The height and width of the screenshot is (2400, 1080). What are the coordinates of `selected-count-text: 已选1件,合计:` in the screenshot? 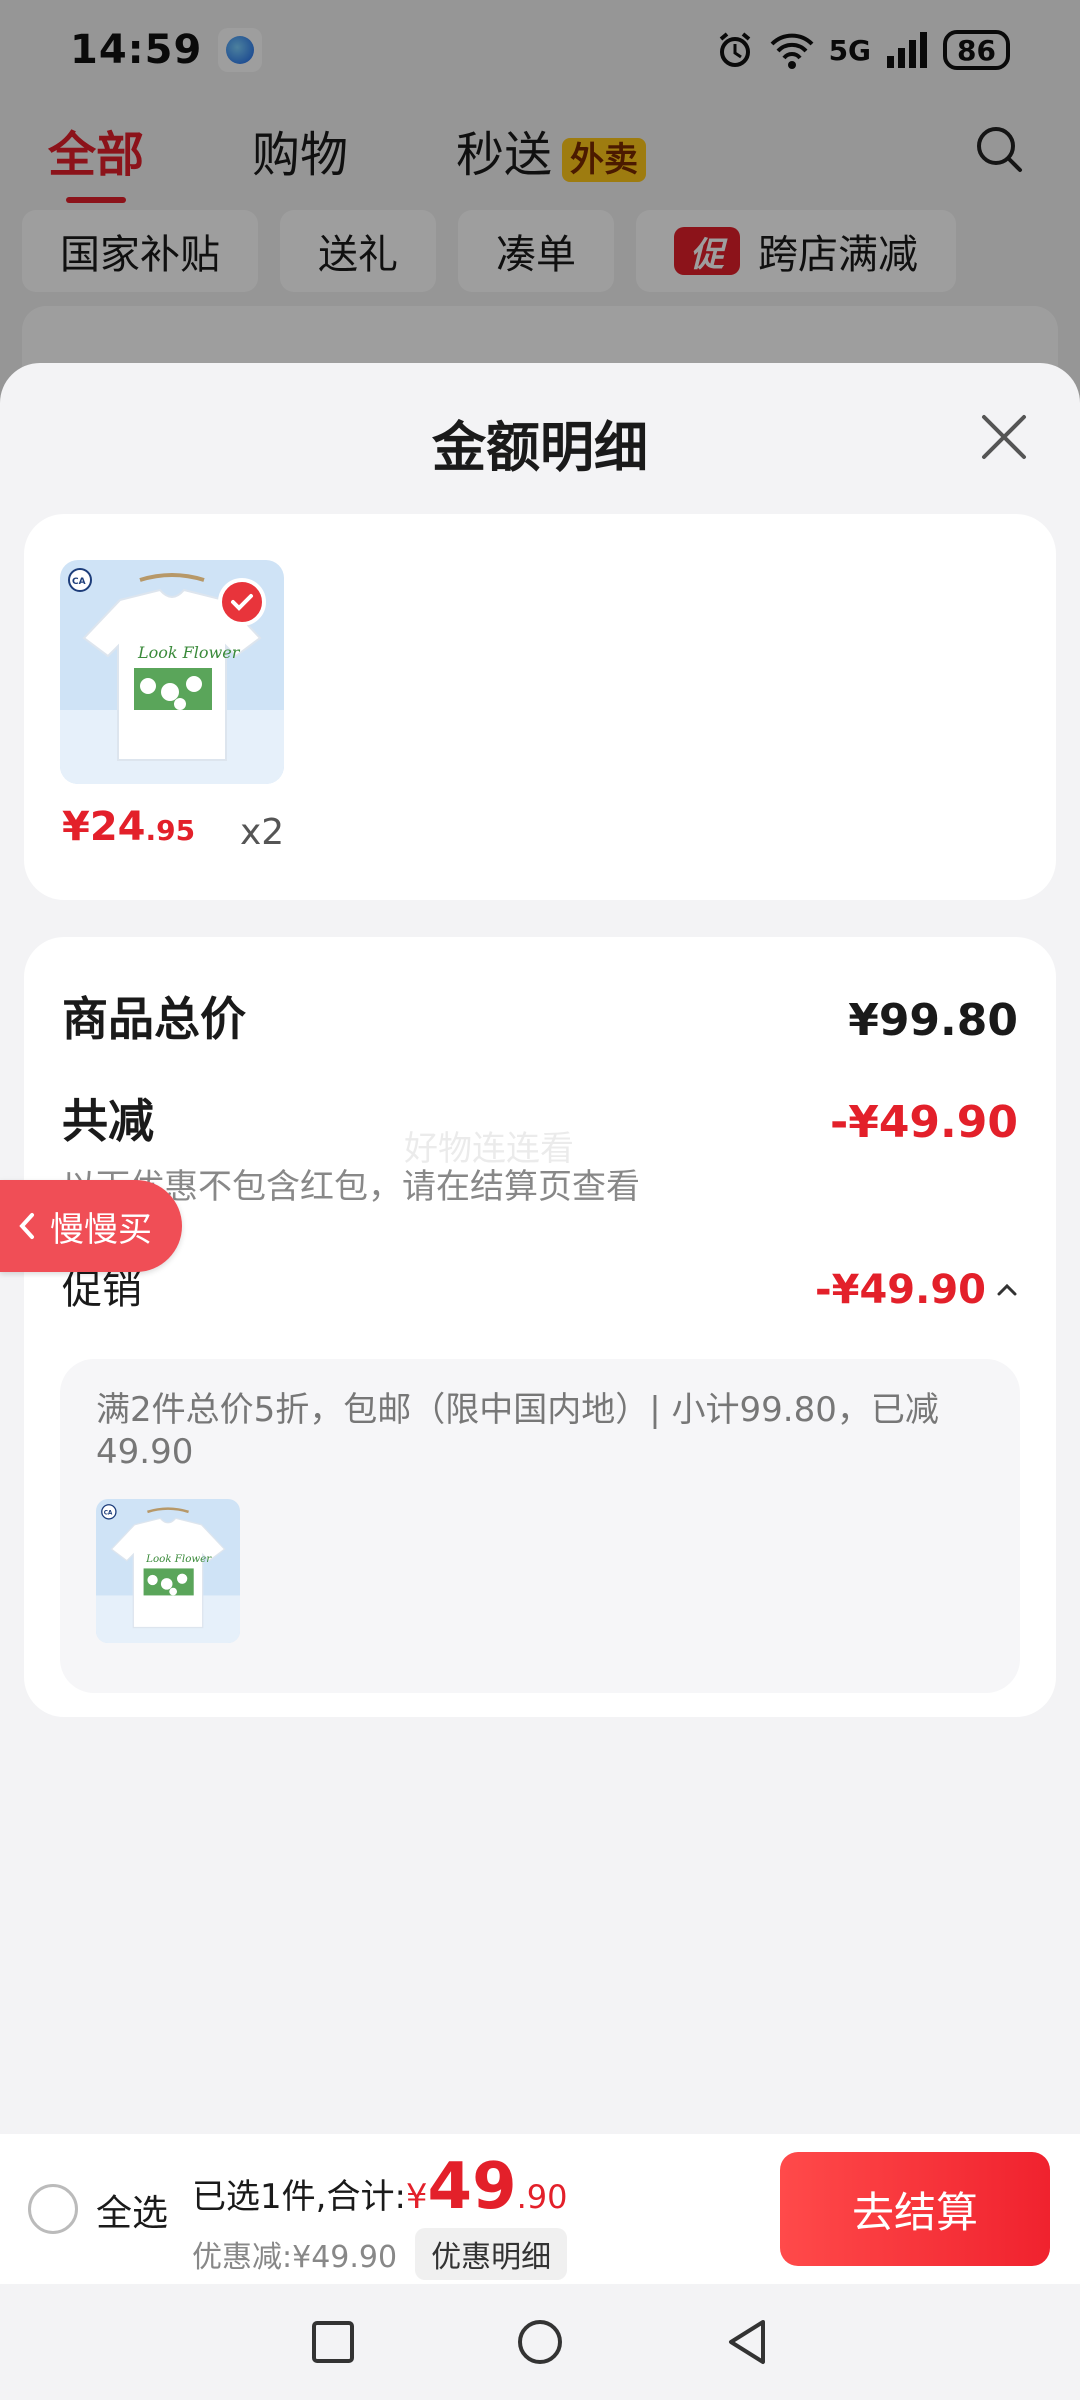 It's located at (299, 2197).